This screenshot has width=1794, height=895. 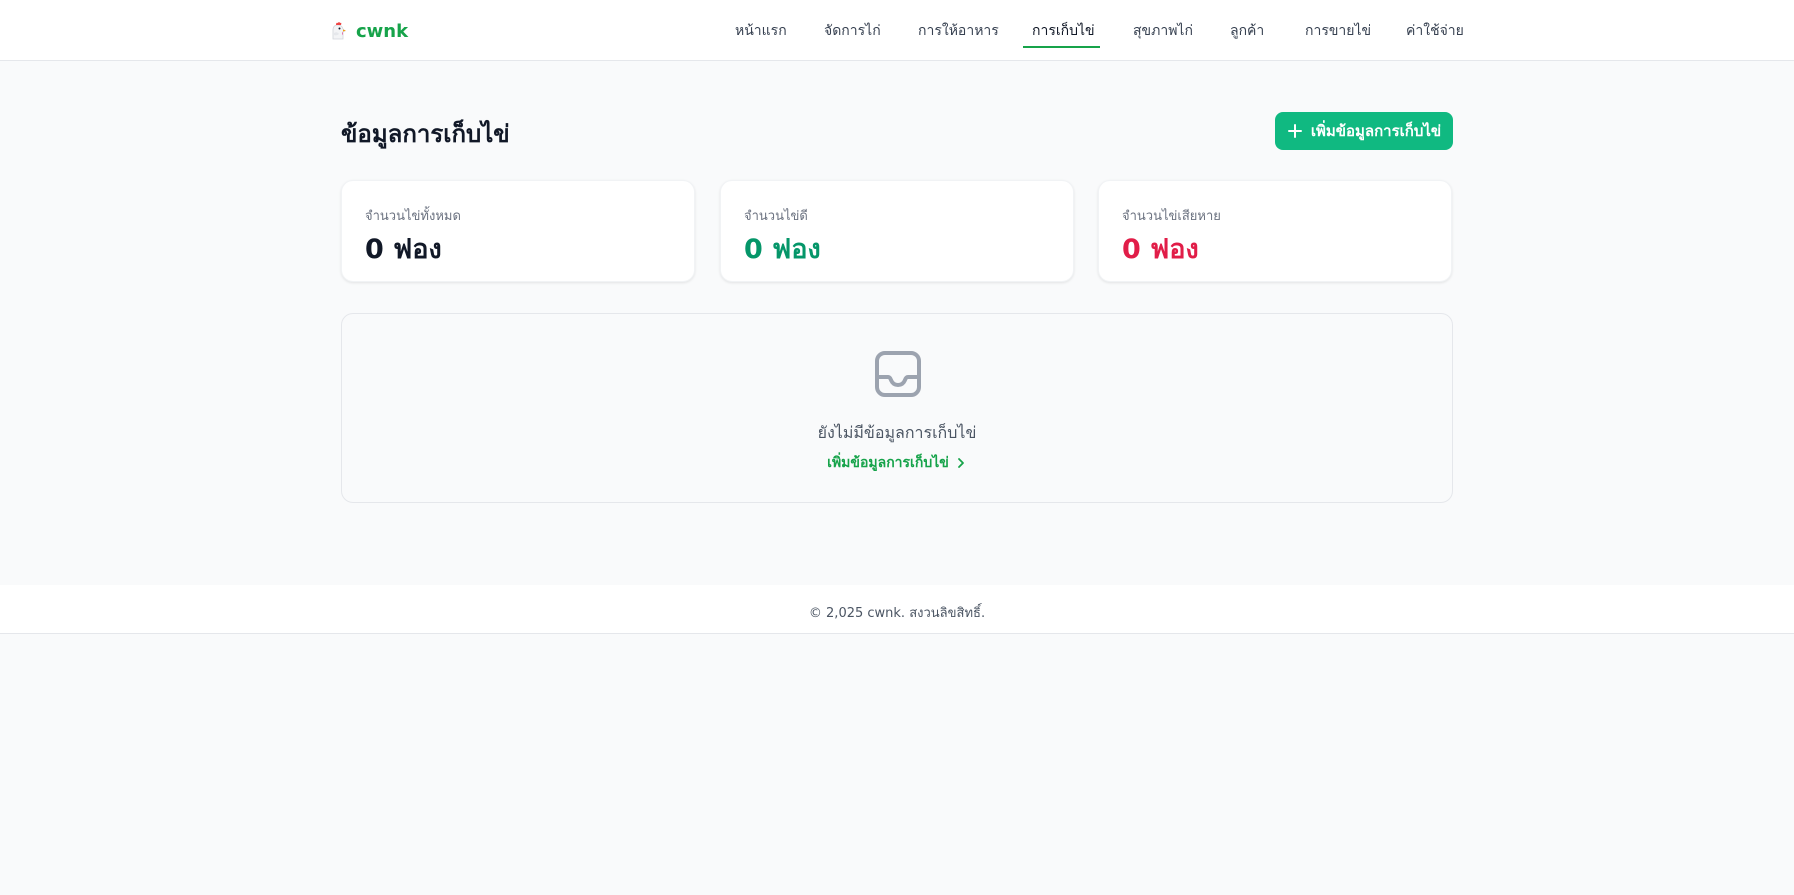 I want to click on brand-name: cwnk, so click(x=382, y=31).